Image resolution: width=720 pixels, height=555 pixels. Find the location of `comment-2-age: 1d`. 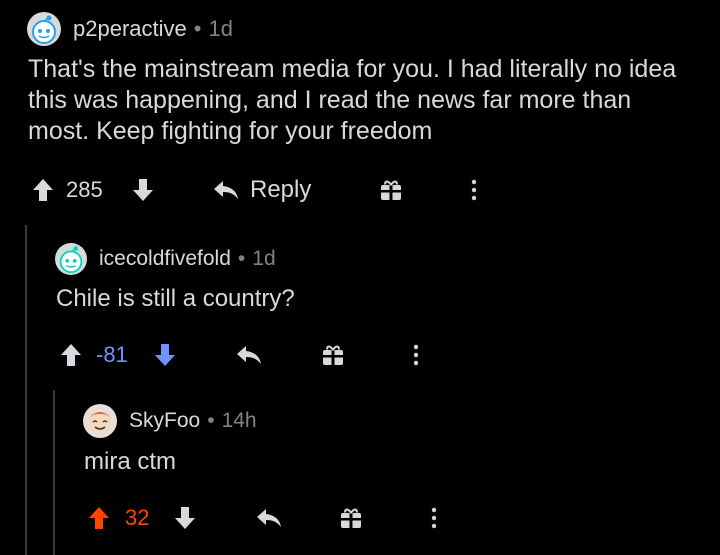

comment-2-age: 1d is located at coordinates (264, 258).